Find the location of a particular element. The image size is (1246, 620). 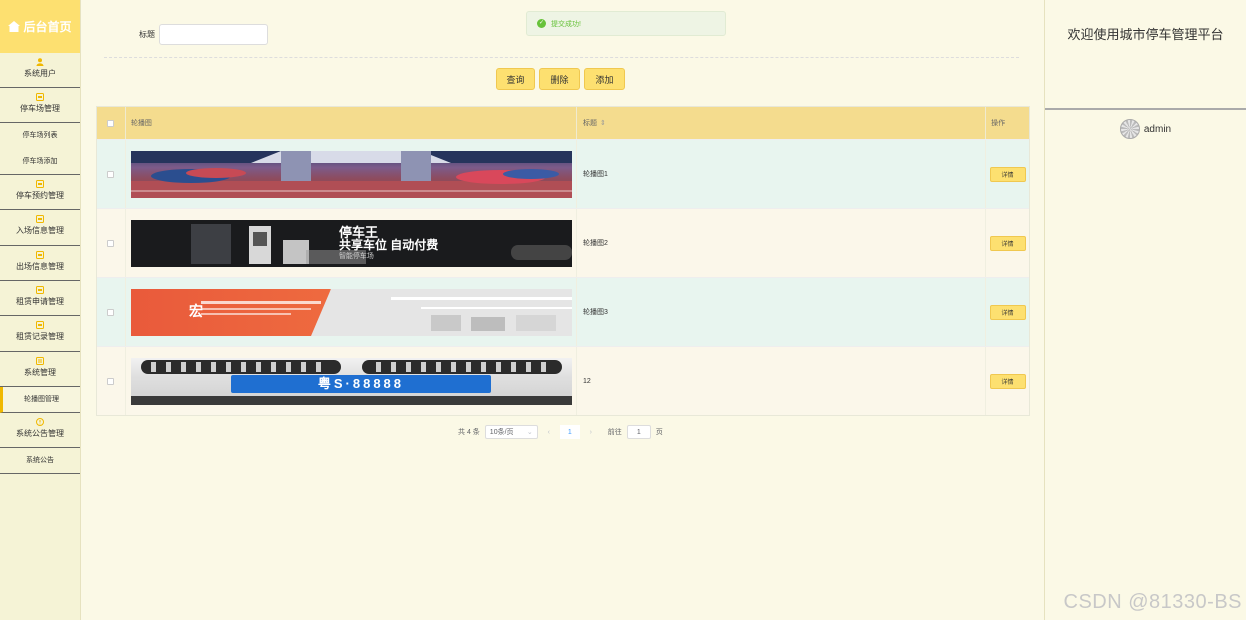

sidebar-subitem-parking-lot-list: 停车场列表 is located at coordinates (40, 136).